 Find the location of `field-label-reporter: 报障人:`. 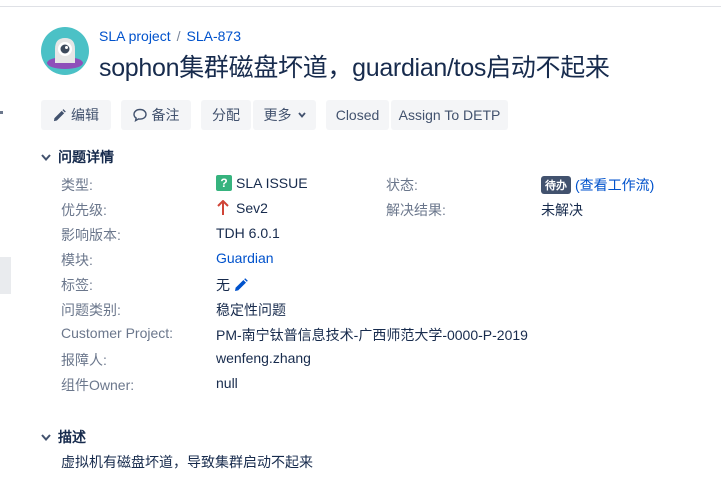

field-label-reporter: 报障人: is located at coordinates (84, 360).